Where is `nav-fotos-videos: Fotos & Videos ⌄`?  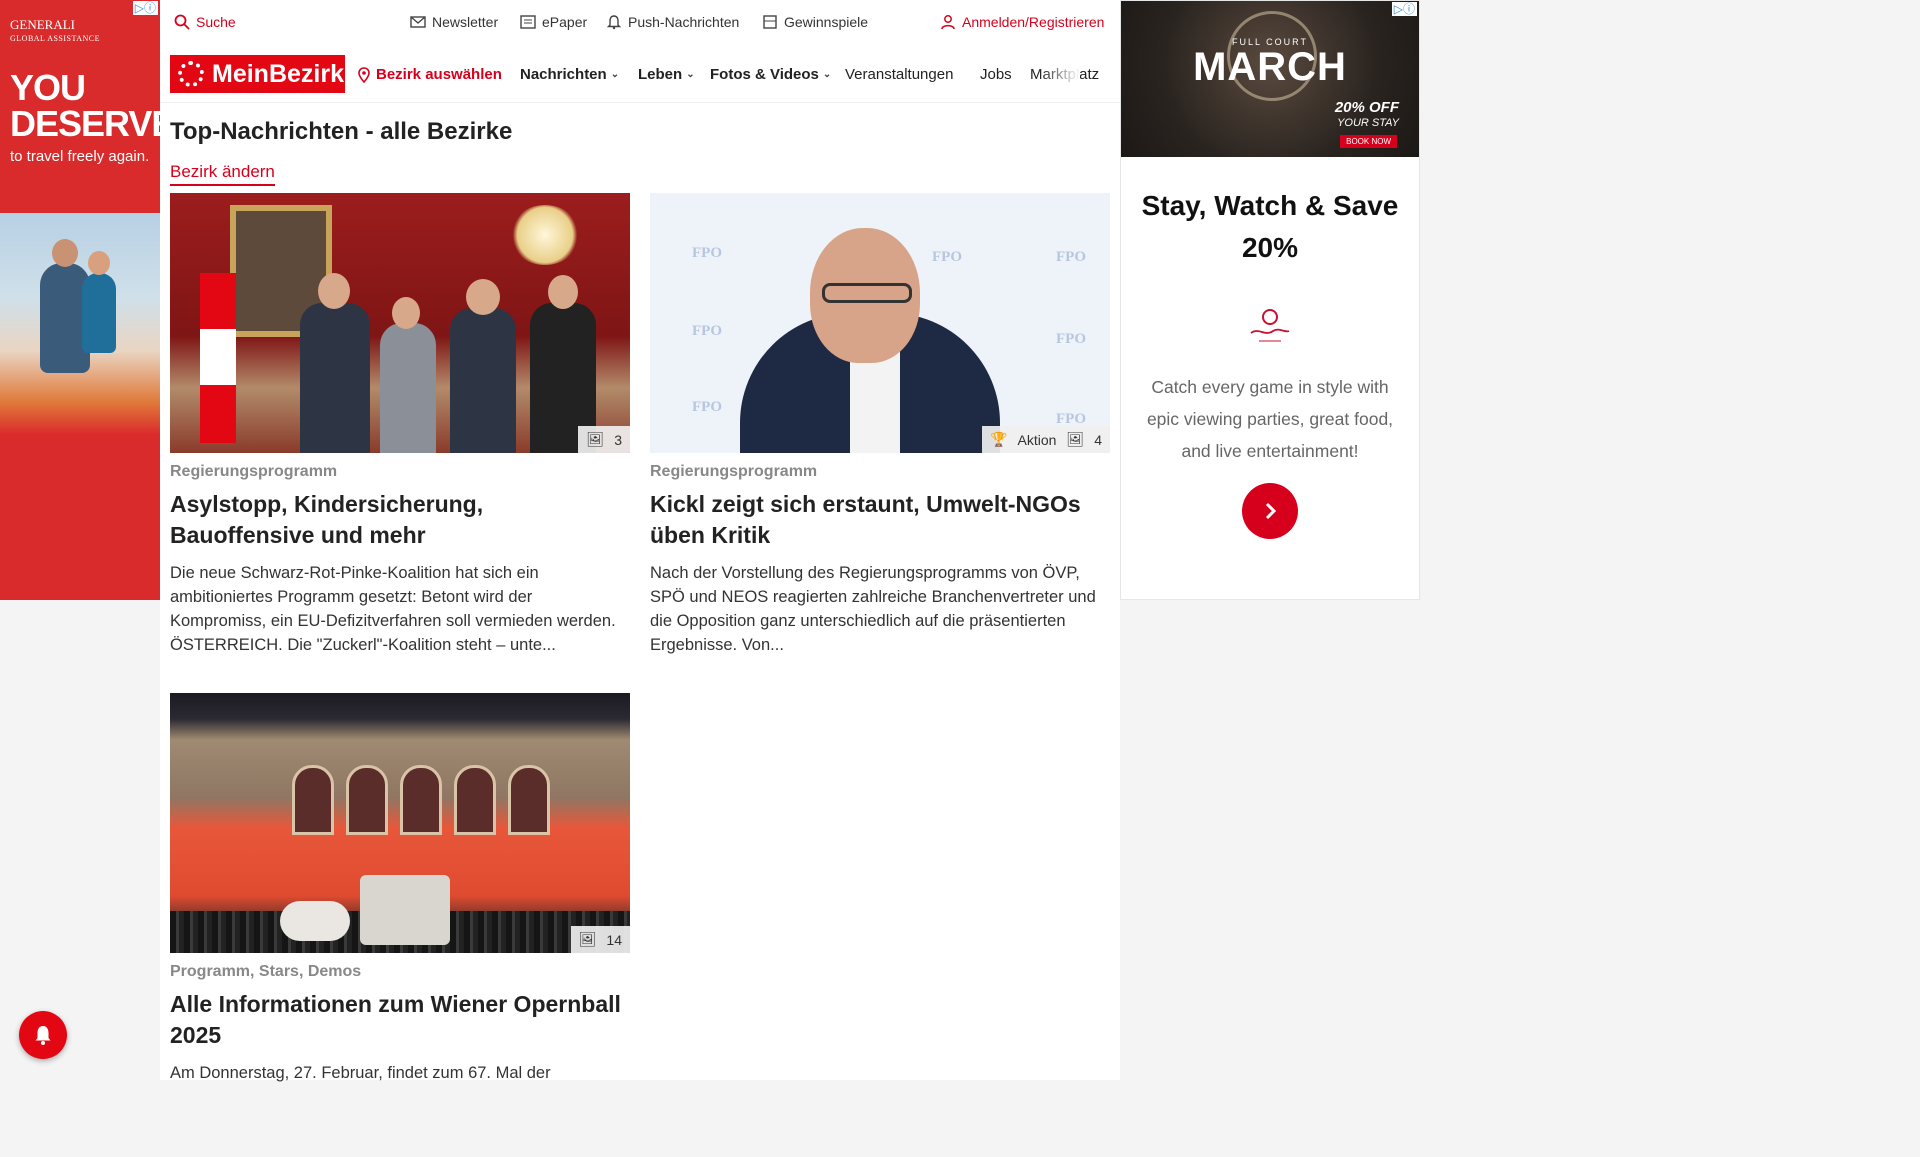
nav-fotos-videos: Fotos & Videos ⌄ is located at coordinates (770, 74).